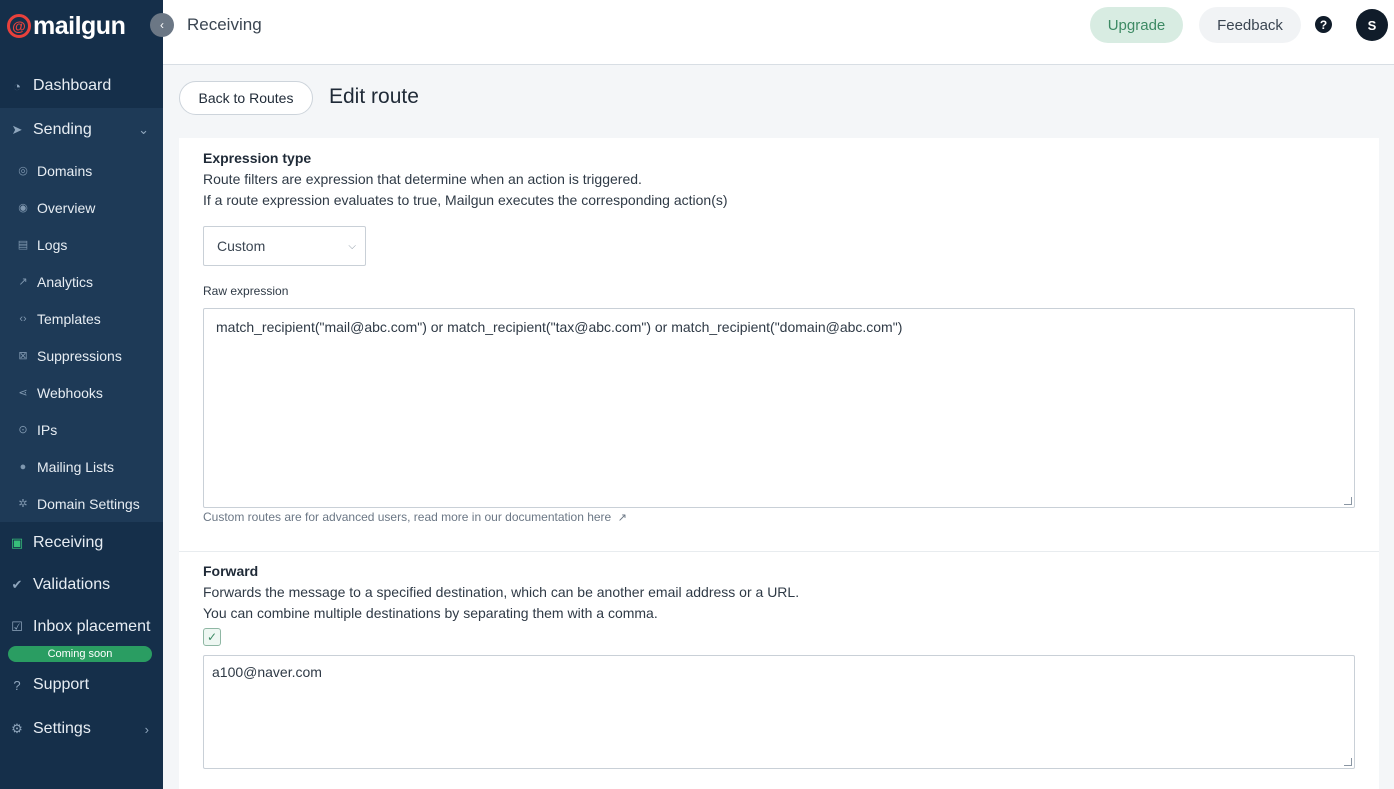  What do you see at coordinates (72, 584) in the screenshot?
I see `sidebar-item-label: Validations` at bounding box center [72, 584].